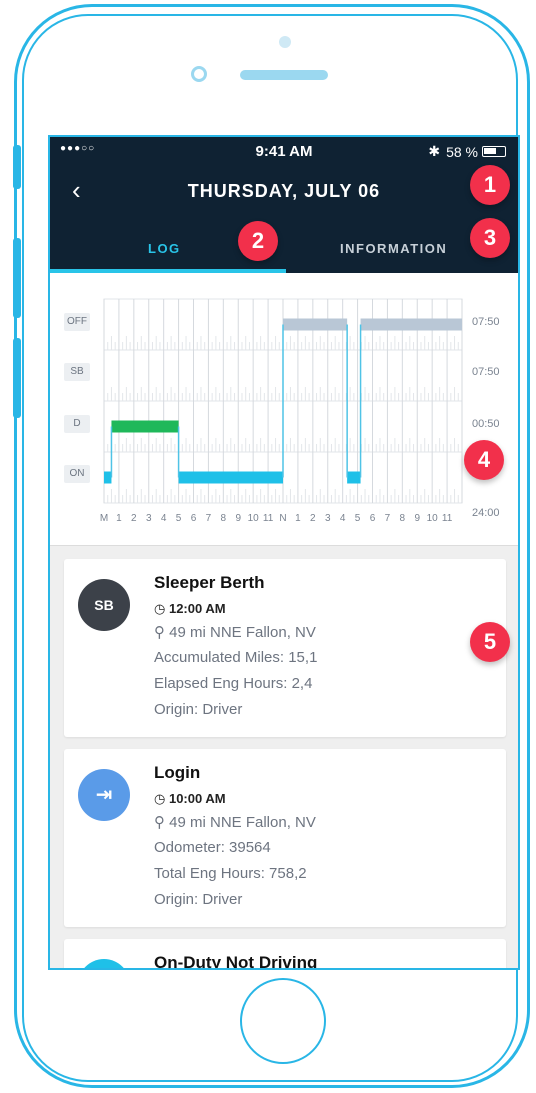  I want to click on mute-switch, so click(17, 167).